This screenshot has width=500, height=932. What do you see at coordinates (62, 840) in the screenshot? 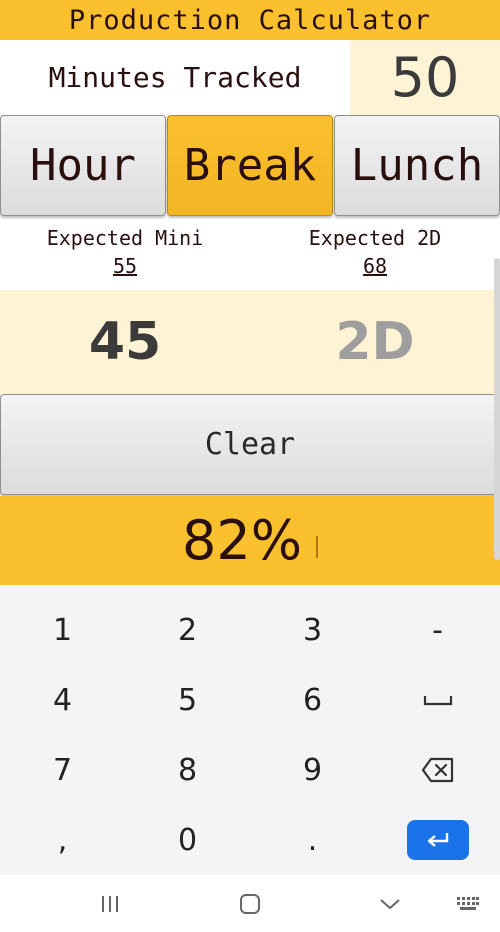
I see `key-comma: ,` at bounding box center [62, 840].